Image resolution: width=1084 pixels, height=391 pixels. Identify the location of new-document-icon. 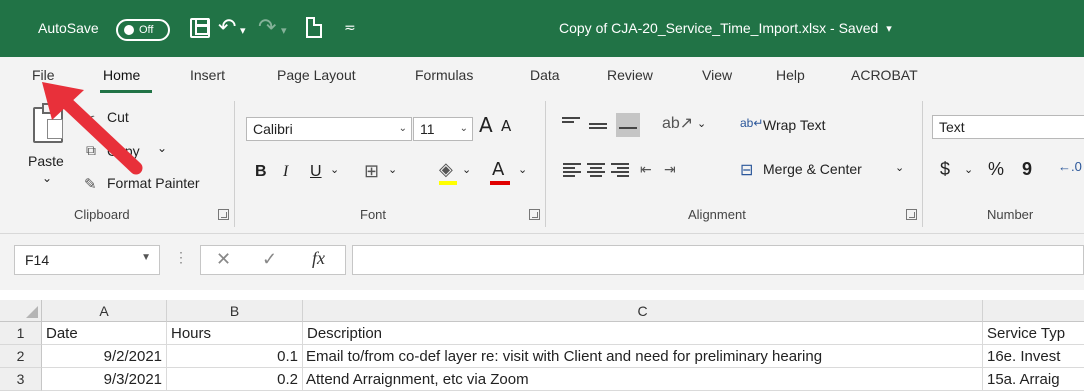
(314, 27).